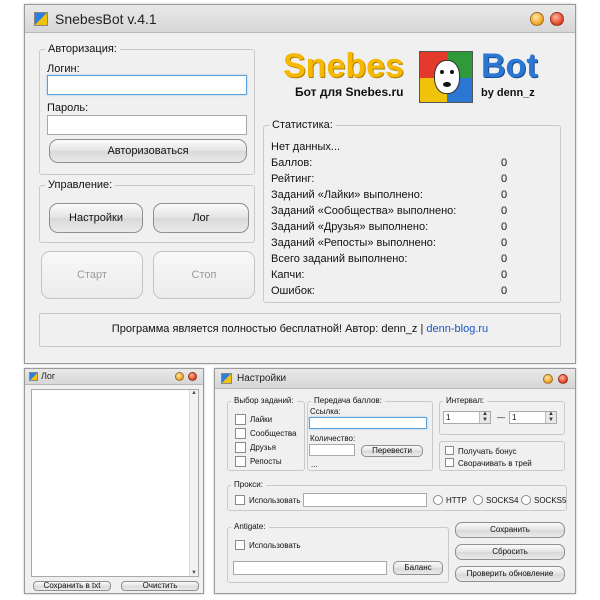  Describe the element at coordinates (389, 291) in the screenshot. I see `stat-row-errors: Ошибок: 0` at that location.